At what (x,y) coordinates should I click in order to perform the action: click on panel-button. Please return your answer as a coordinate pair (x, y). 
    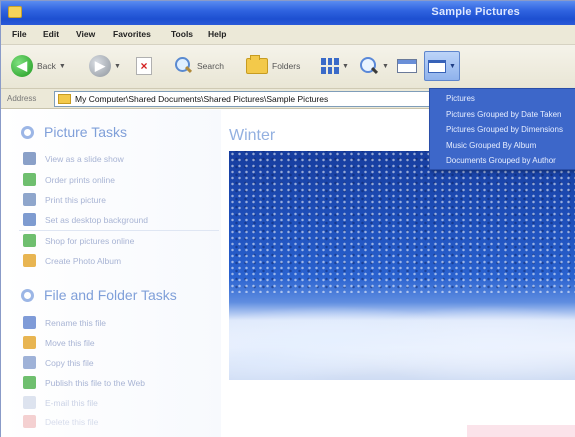
    Looking at the image, I should click on (407, 66).